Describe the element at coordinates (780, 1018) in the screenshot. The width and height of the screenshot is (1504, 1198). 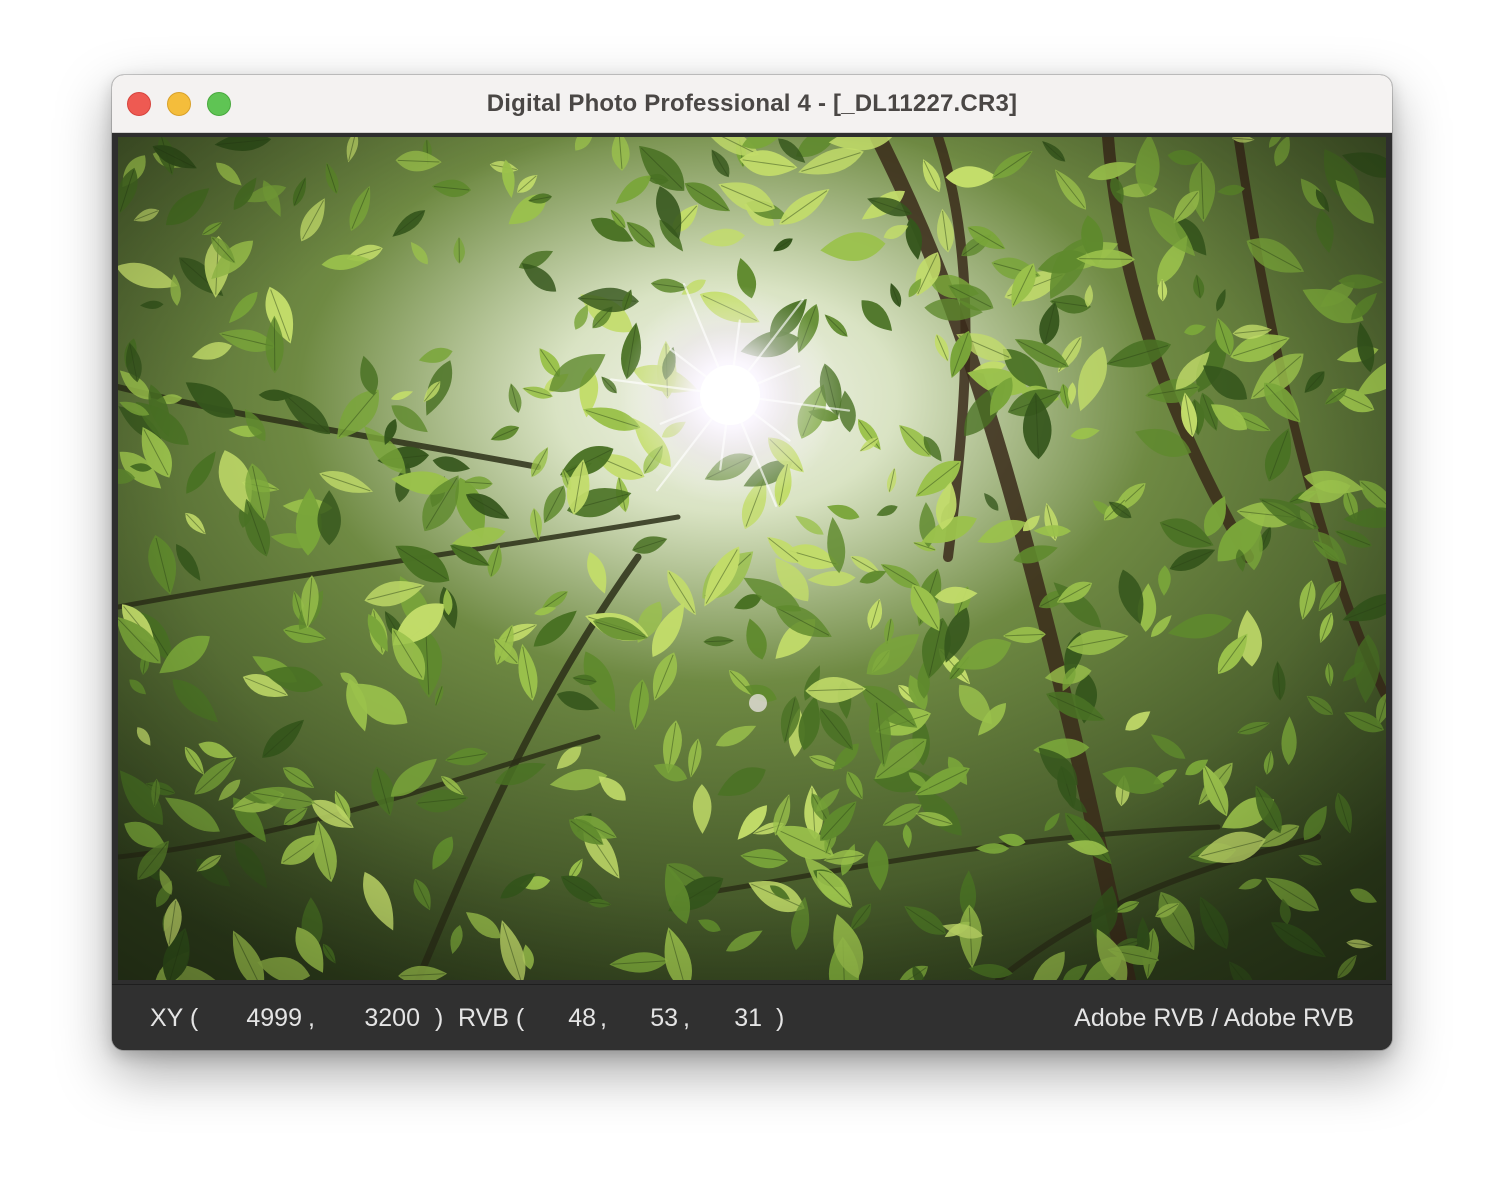
I see `rgb-close-paren: )` at that location.